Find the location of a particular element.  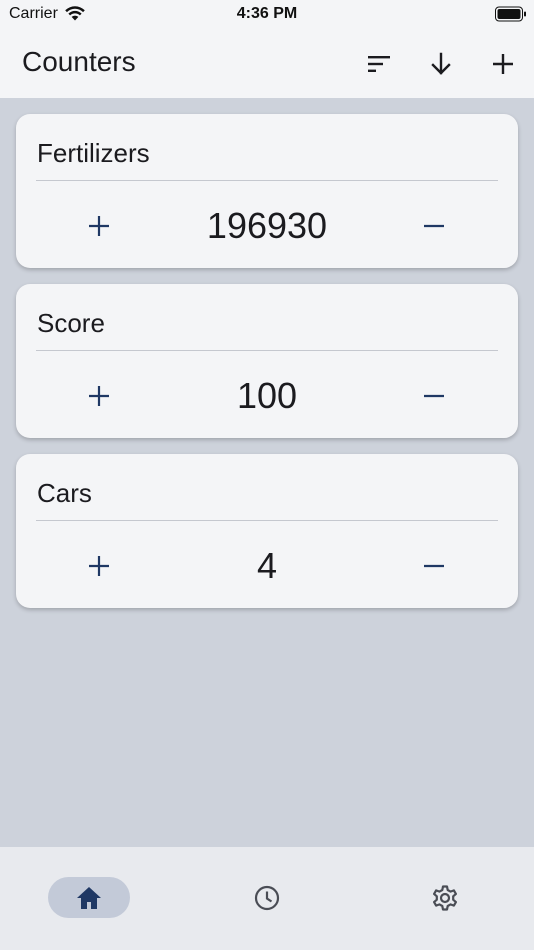

add-counter-button is located at coordinates (503, 64).